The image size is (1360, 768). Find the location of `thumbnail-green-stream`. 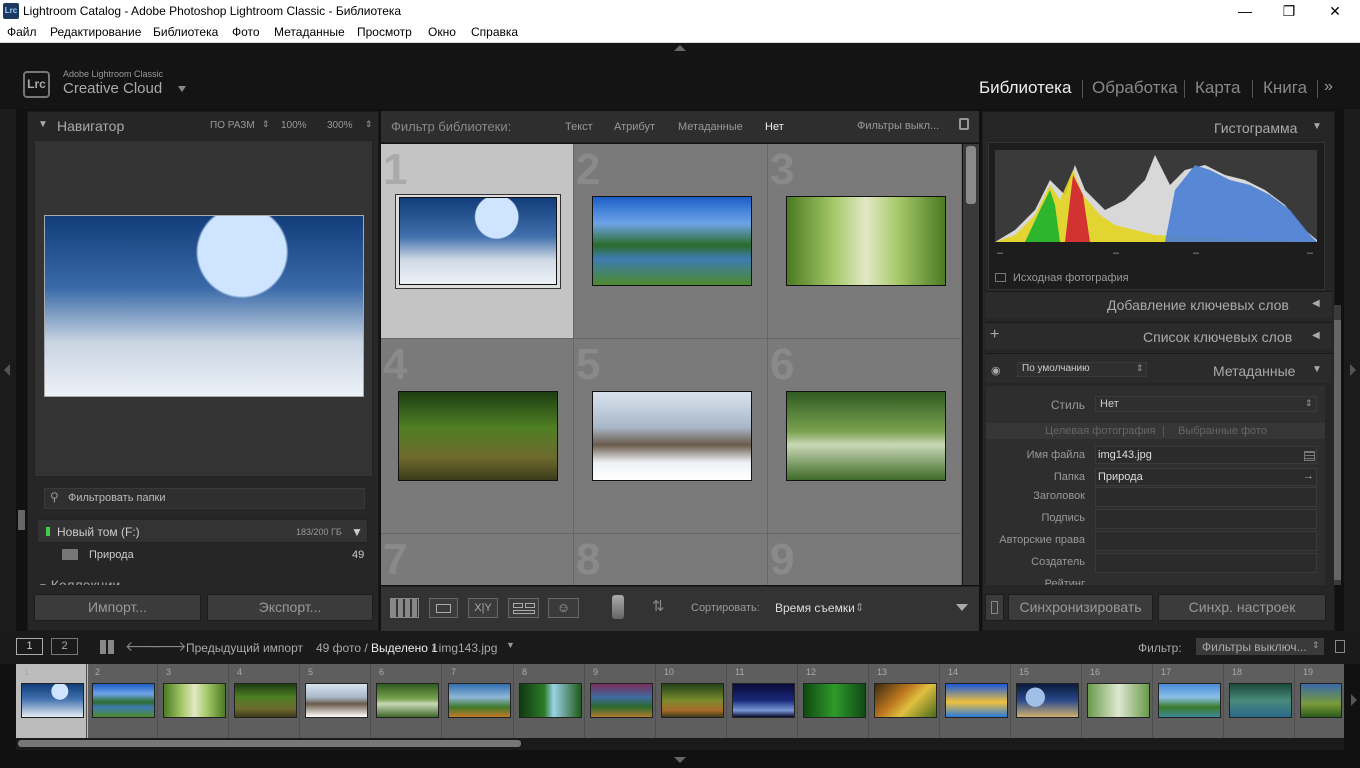

thumbnail-green-stream is located at coordinates (866, 436).